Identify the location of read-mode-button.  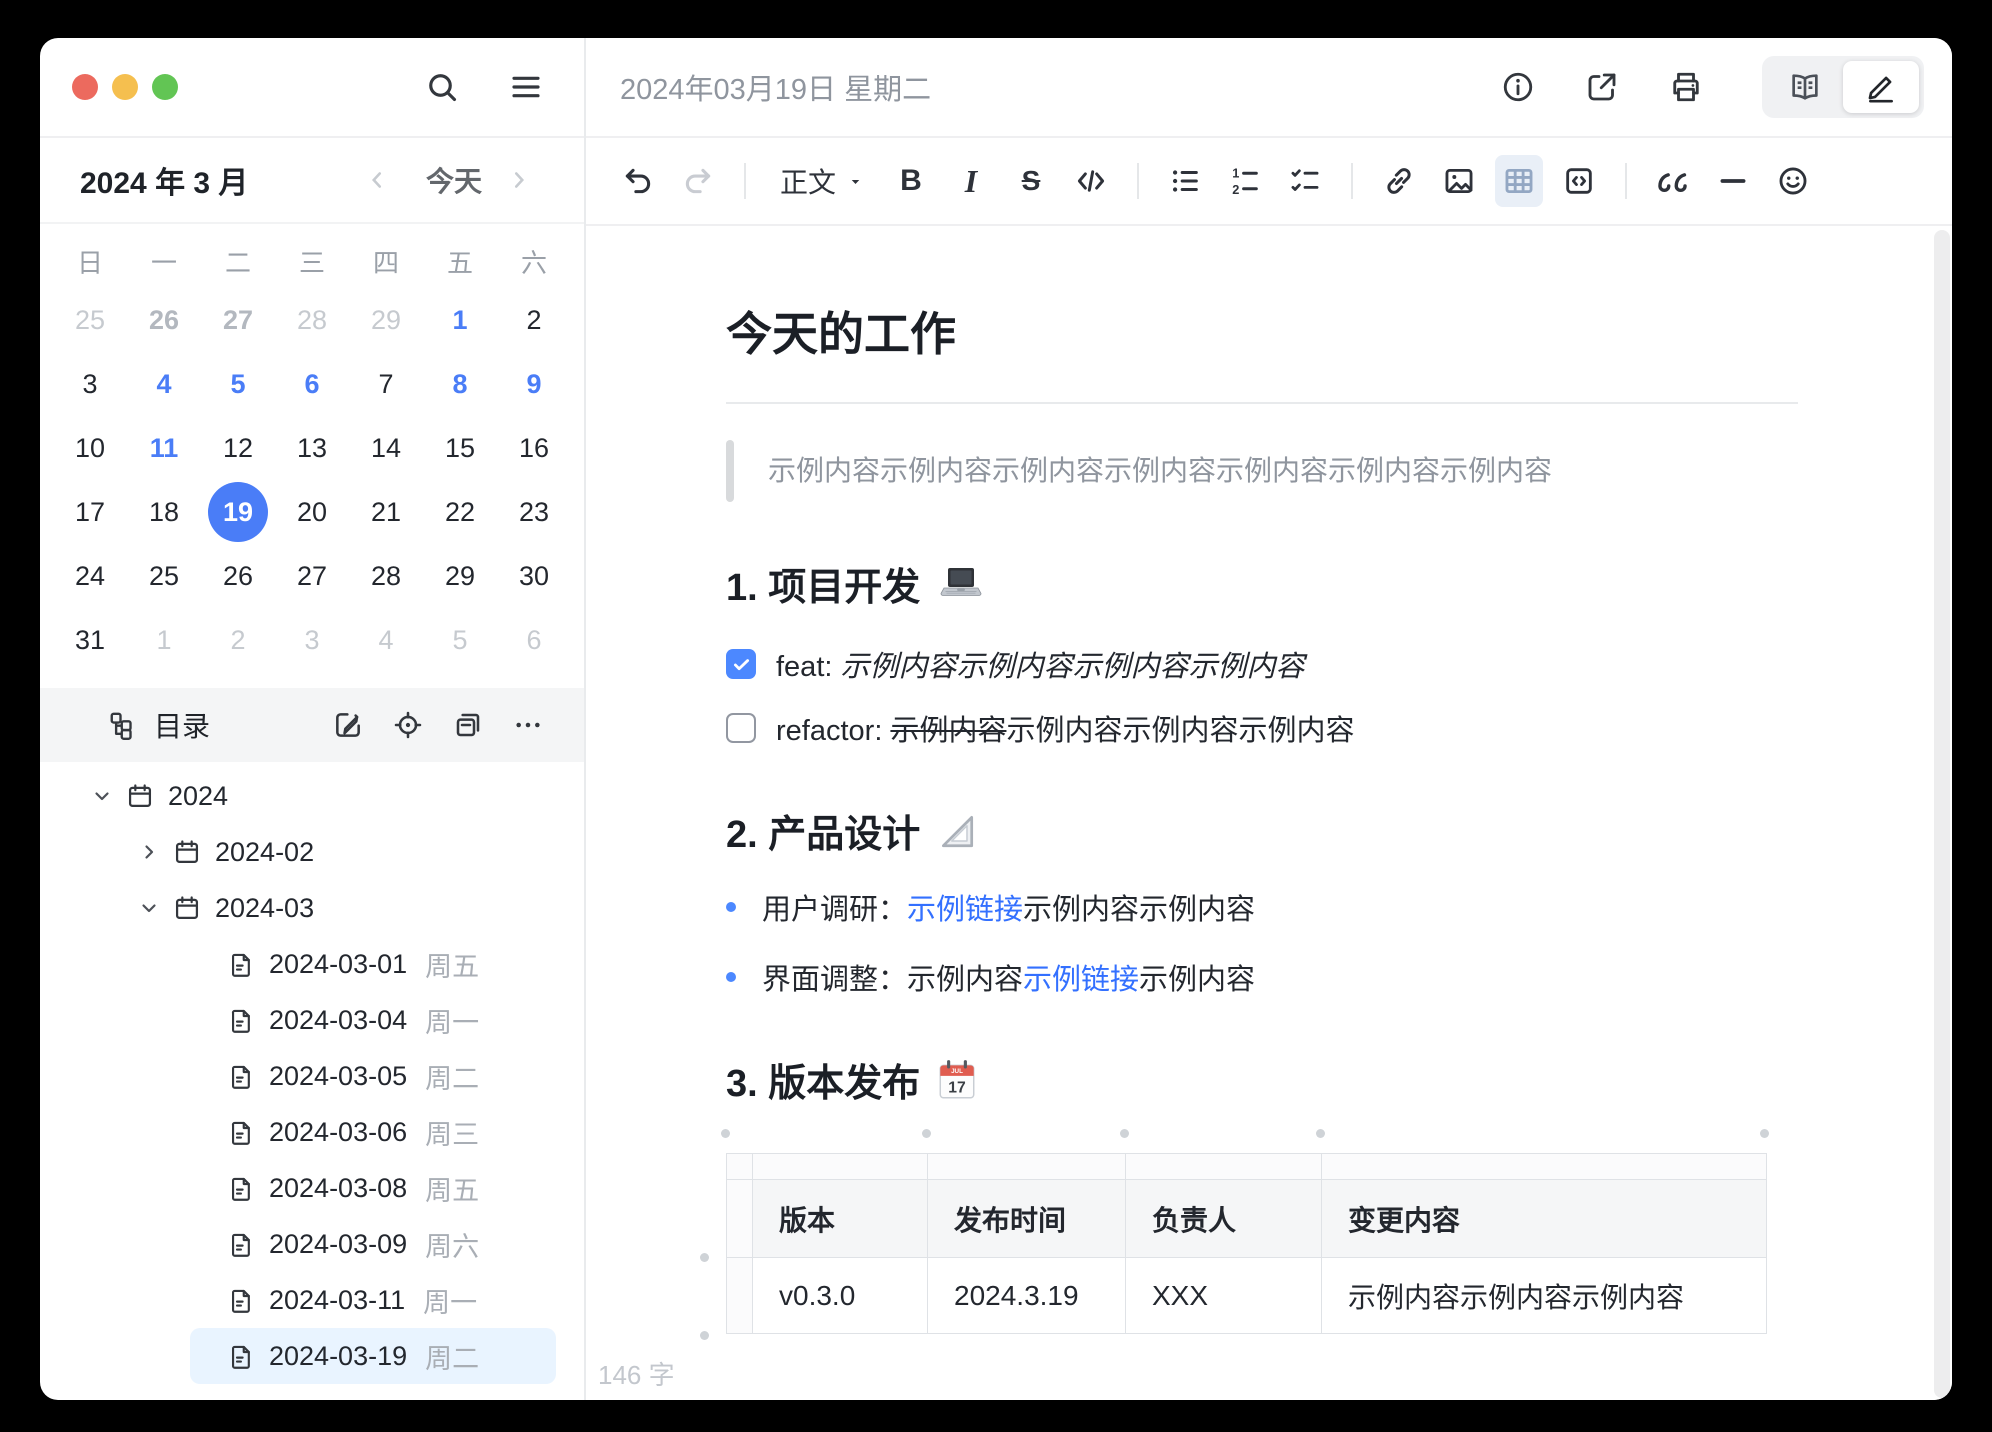
(1805, 87).